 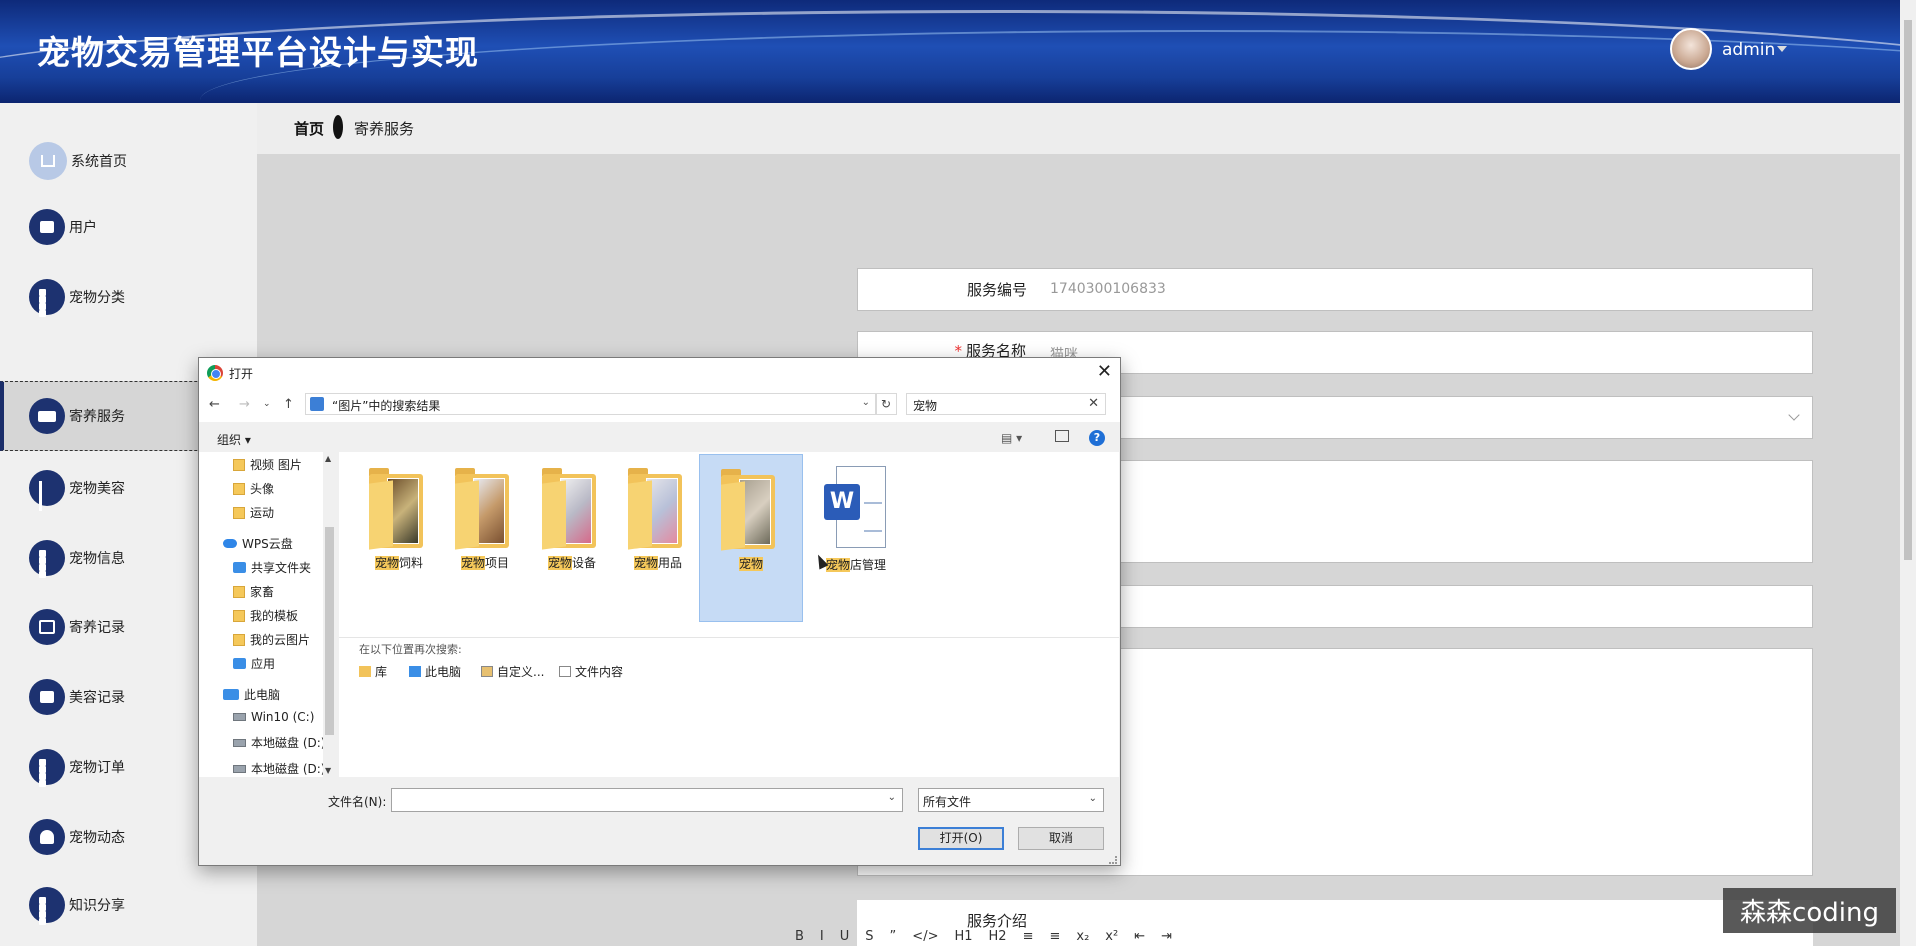 I want to click on tree-item-label: Win10 (C:), so click(x=283, y=717).